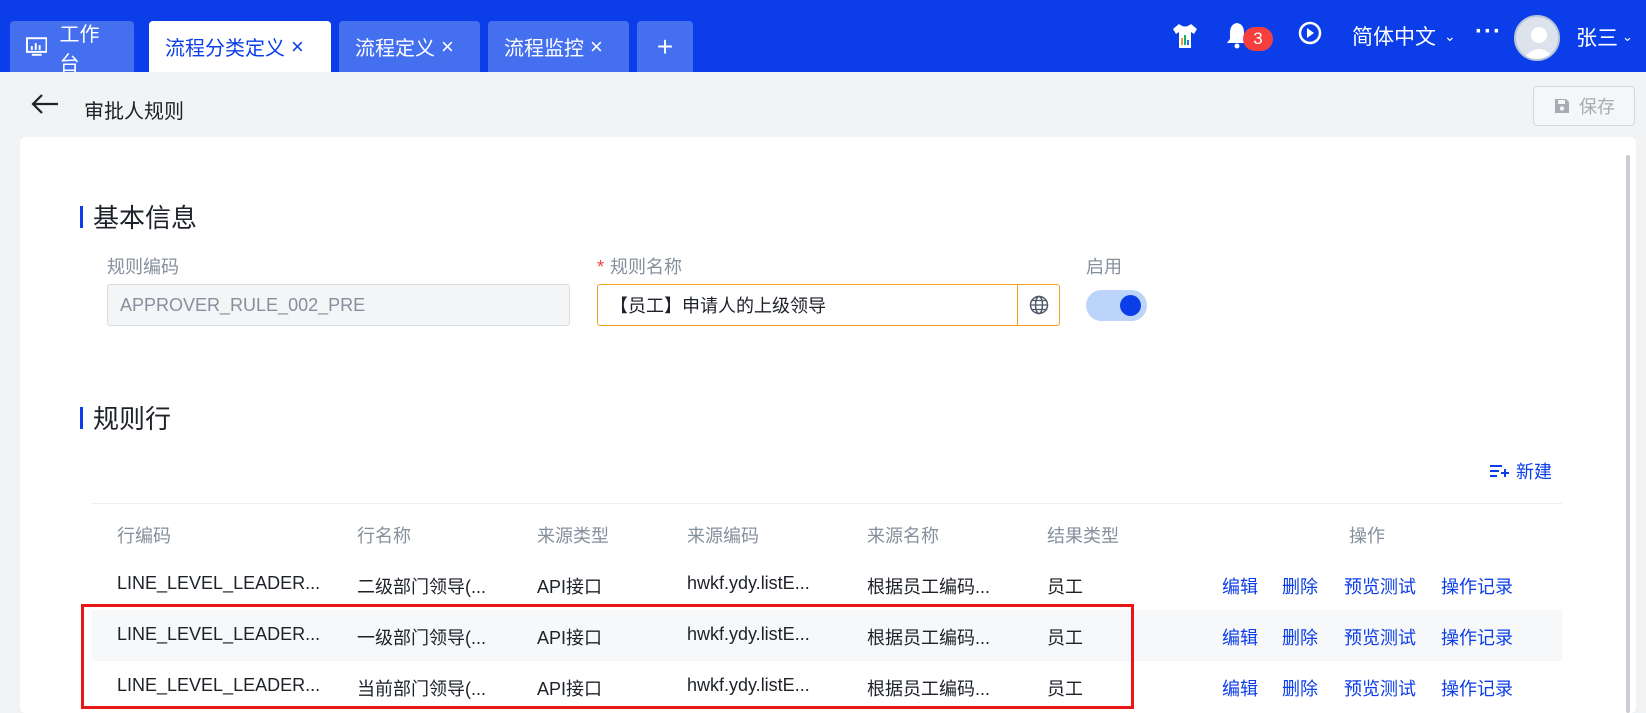  What do you see at coordinates (823, 104) in the screenshot?
I see `page-header: 审批人规则 保存` at bounding box center [823, 104].